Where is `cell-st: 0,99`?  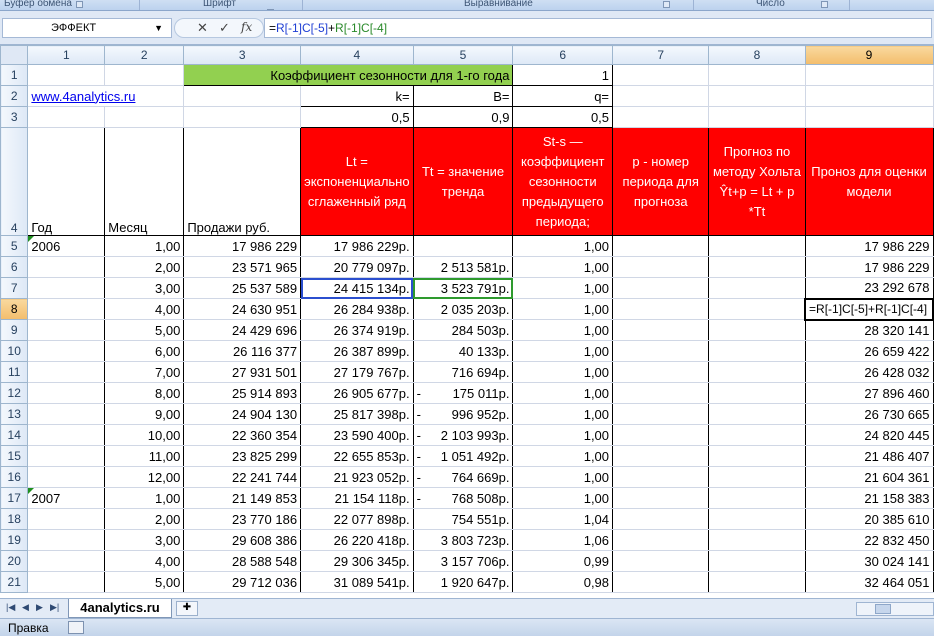
cell-st: 0,99 is located at coordinates (563, 561).